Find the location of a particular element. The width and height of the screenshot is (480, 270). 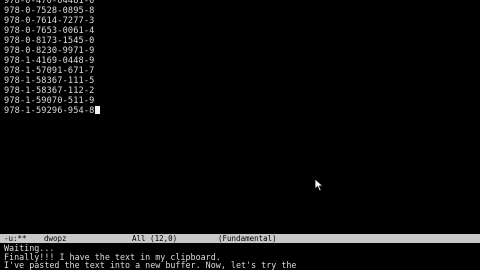

buffer-line: 978-0-8173-1545-0 is located at coordinates (49, 41).